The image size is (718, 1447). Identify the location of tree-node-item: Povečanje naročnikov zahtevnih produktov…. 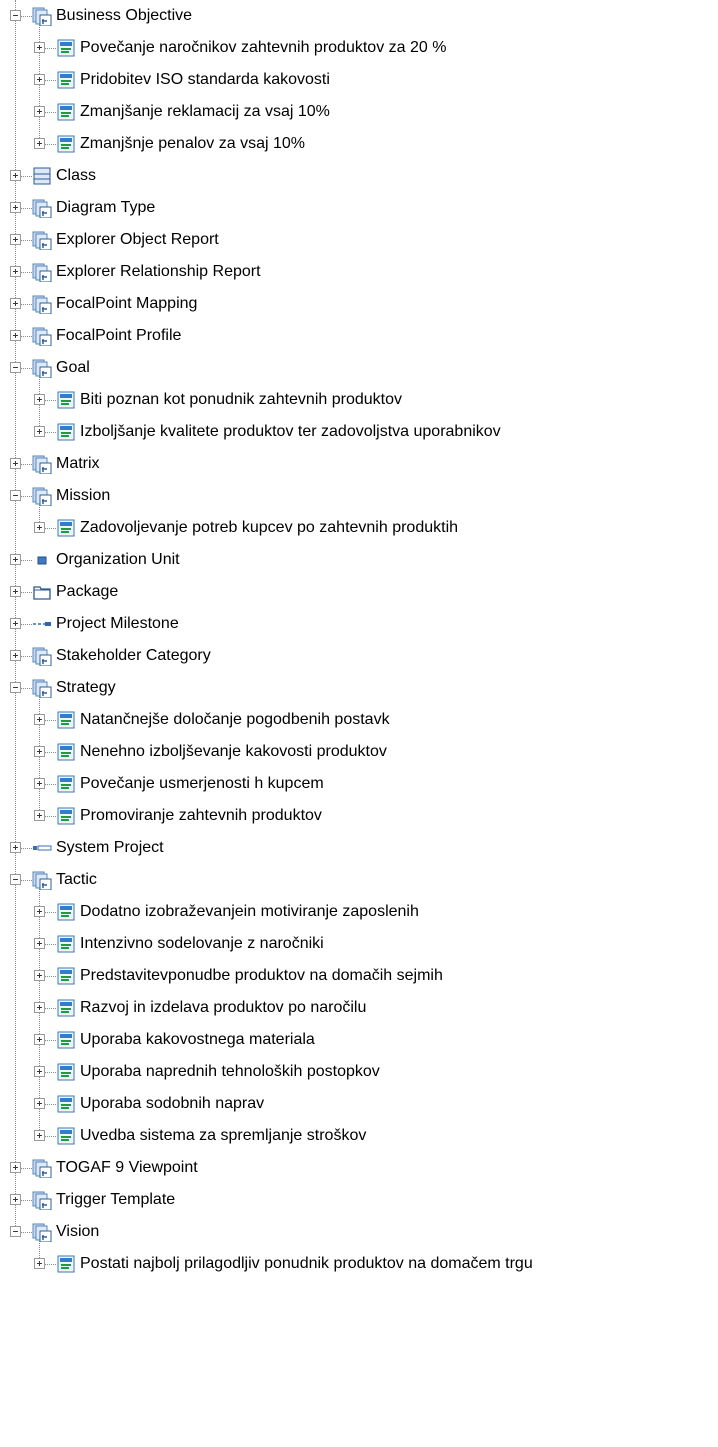
(359, 48).